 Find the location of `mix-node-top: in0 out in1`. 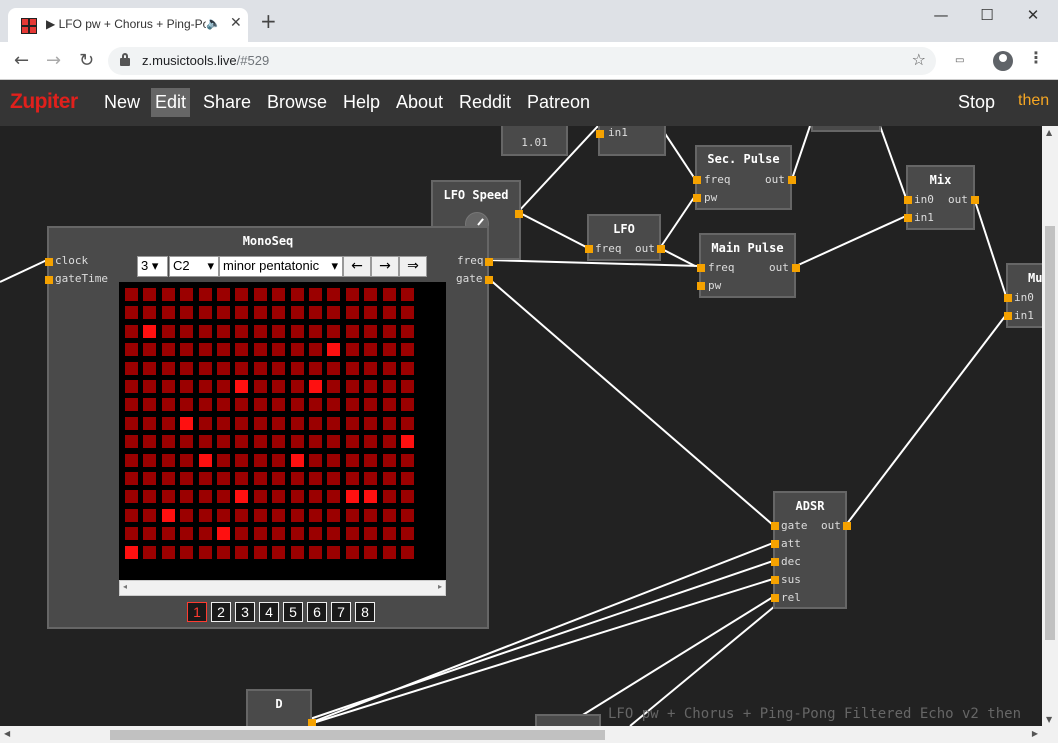

mix-node-top: in0 out in1 is located at coordinates (631, 141).